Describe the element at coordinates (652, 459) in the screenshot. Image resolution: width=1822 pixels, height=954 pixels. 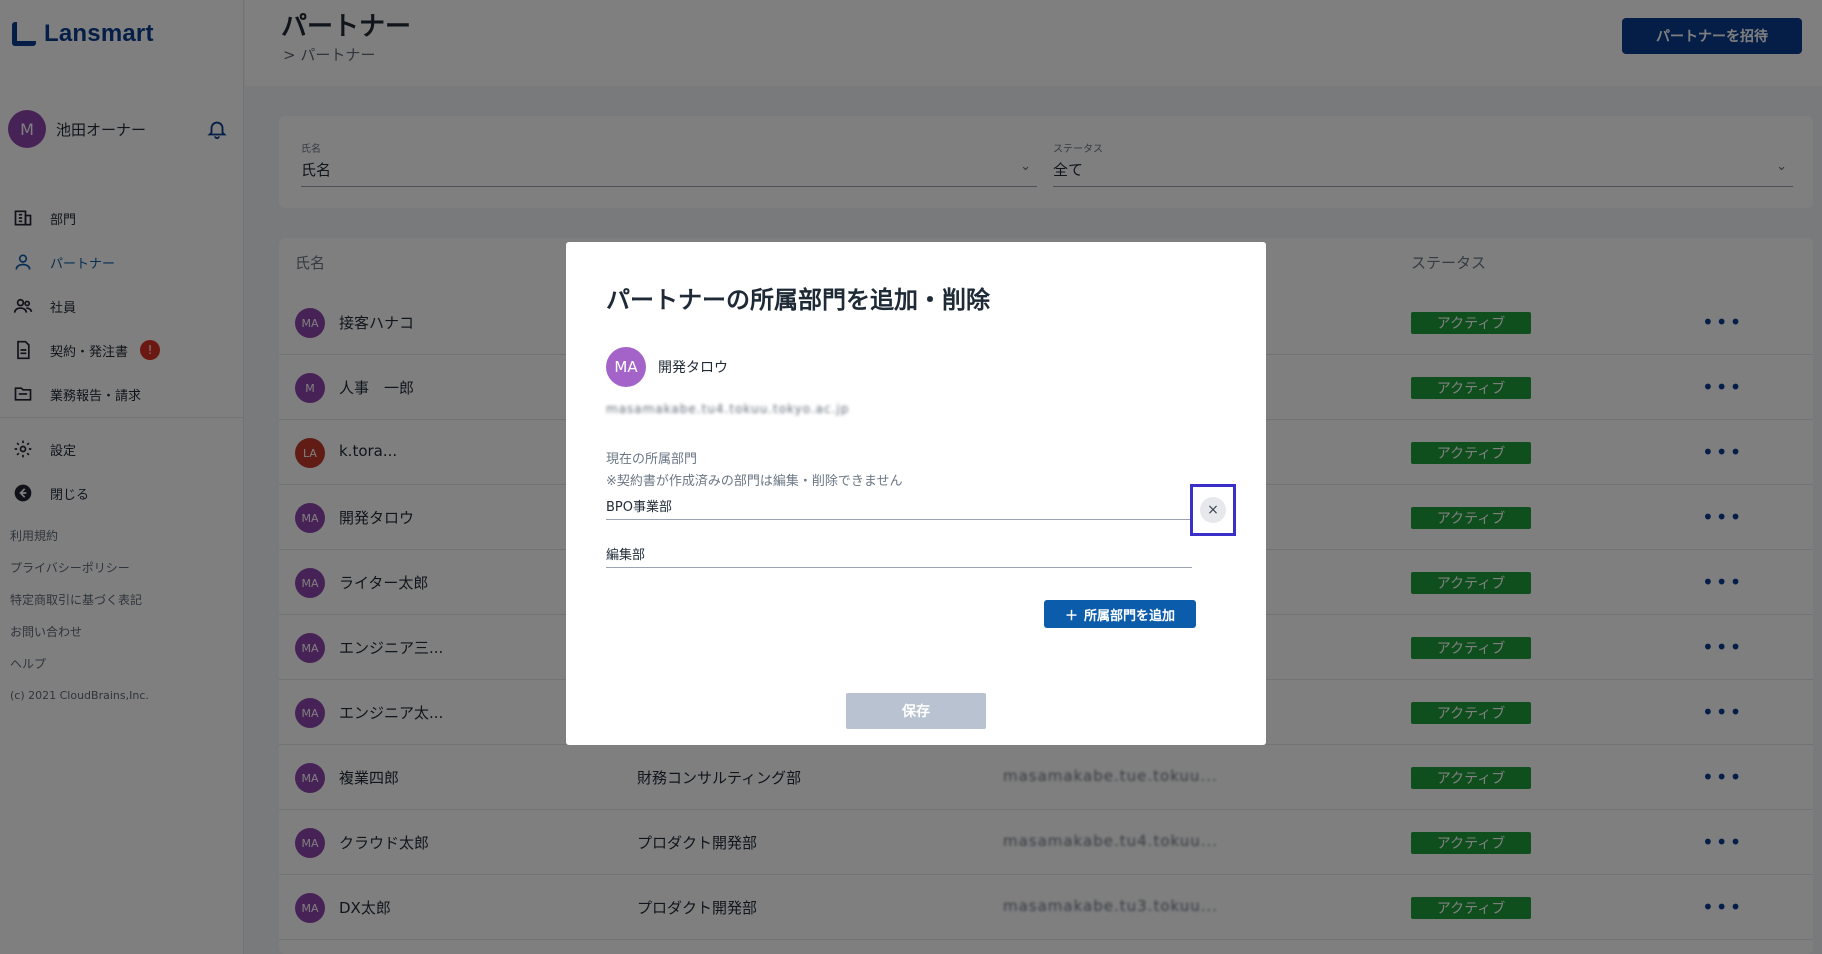
I see `current-departments-label: 現在の所属部門` at that location.